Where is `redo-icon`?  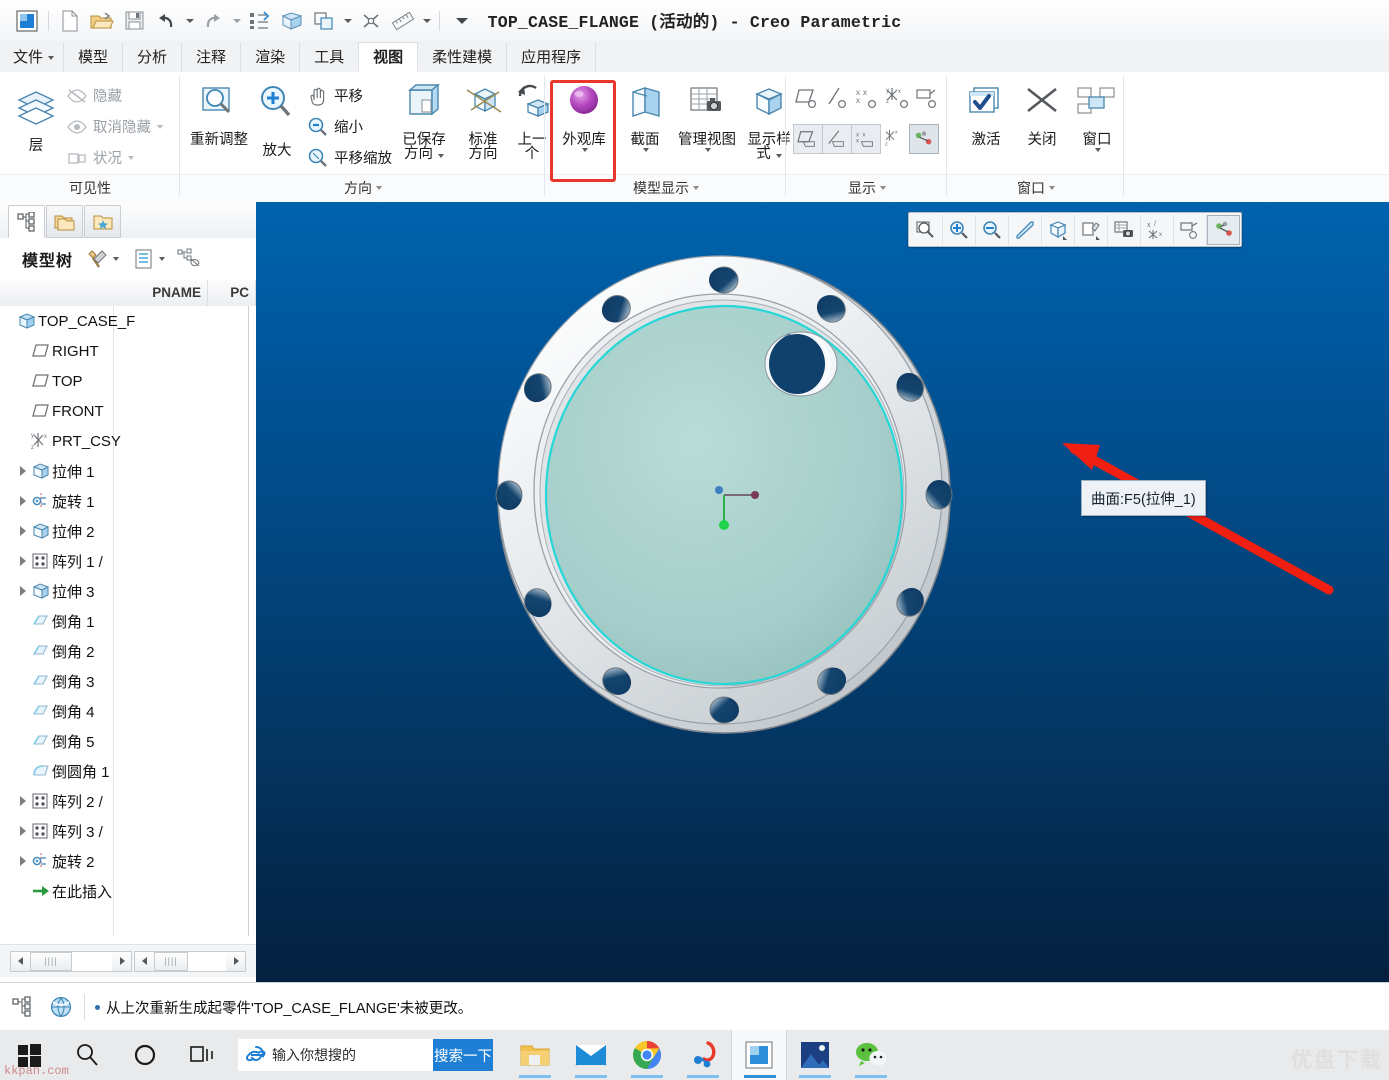 redo-icon is located at coordinates (213, 21).